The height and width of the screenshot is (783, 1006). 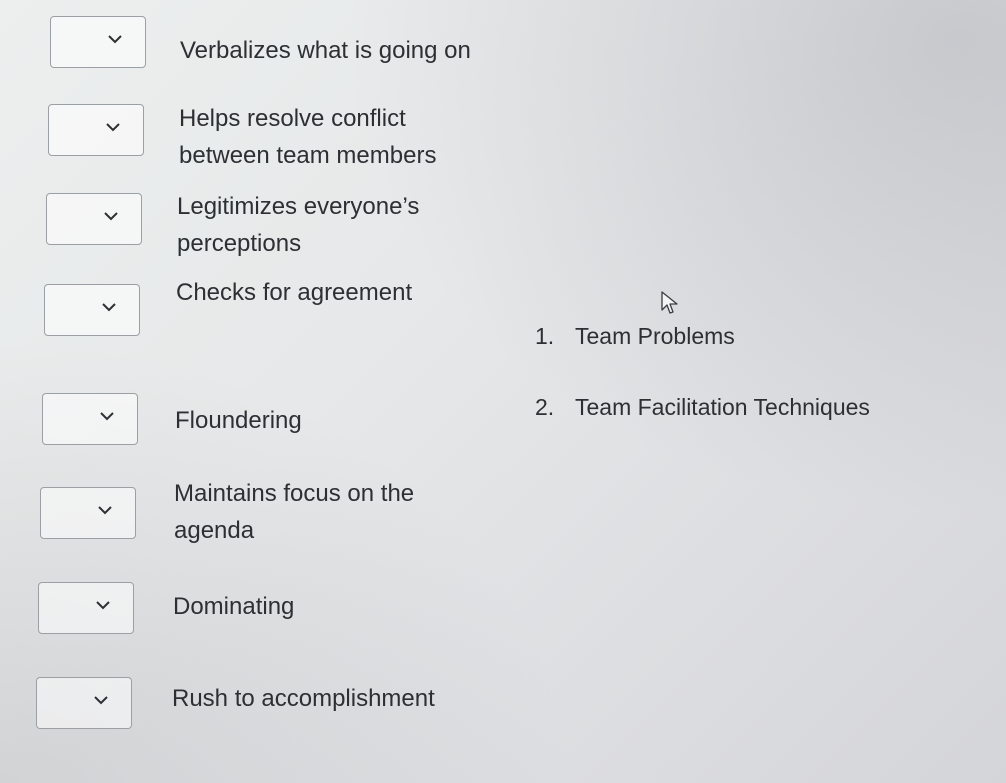 What do you see at coordinates (655, 336) in the screenshot?
I see `answer-label: Team Problems` at bounding box center [655, 336].